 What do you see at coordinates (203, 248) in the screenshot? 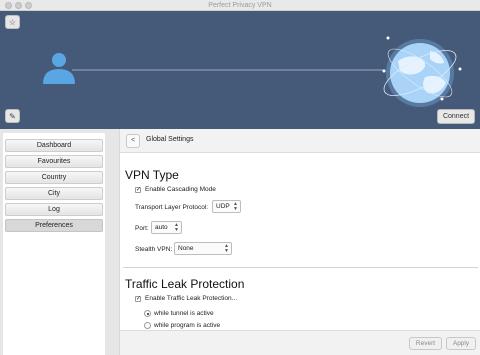
I see `stealth-vpn-select: None ▲ ▼` at bounding box center [203, 248].